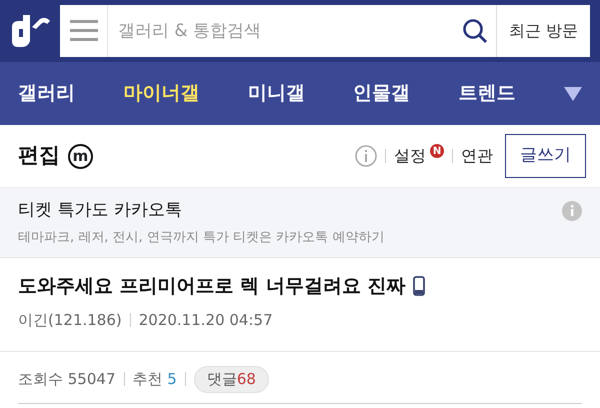 This screenshot has height=408, width=600. Describe the element at coordinates (419, 286) in the screenshot. I see `mobile-icon` at that location.